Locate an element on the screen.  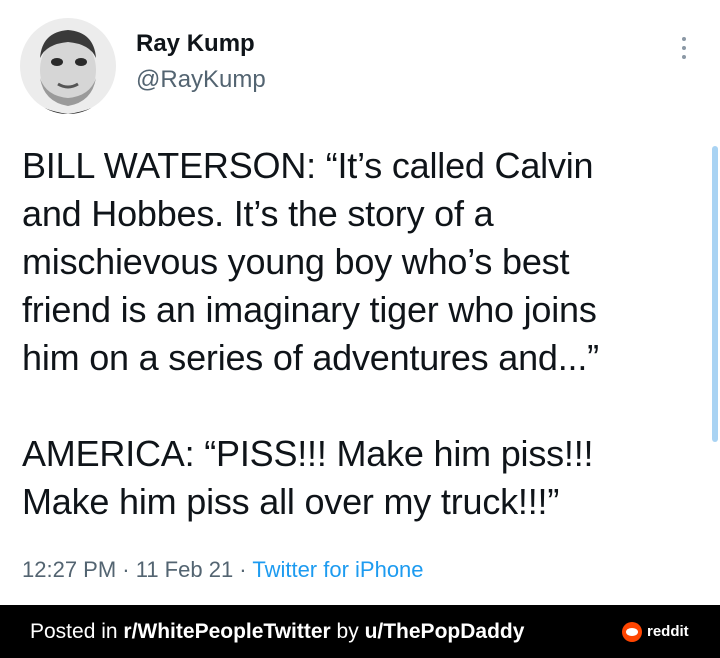
reddit-badge: reddit is located at coordinates (655, 632).